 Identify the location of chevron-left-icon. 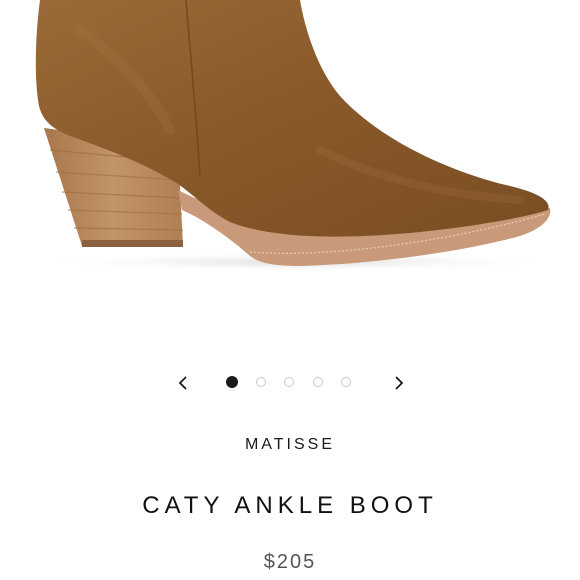
(183, 383).